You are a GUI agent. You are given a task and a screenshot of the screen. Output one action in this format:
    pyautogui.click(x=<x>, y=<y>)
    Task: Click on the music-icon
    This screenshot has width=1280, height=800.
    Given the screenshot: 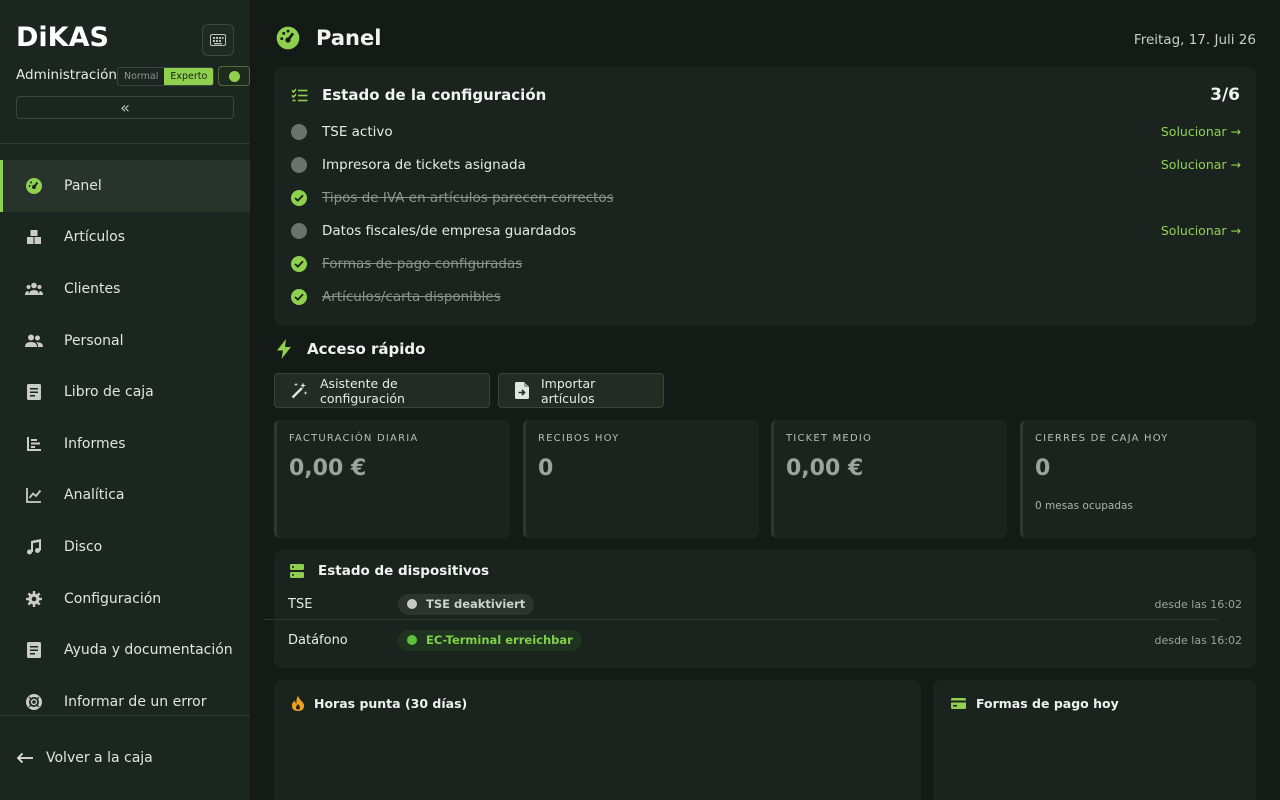 What is the action you would take?
    pyautogui.click(x=34, y=547)
    